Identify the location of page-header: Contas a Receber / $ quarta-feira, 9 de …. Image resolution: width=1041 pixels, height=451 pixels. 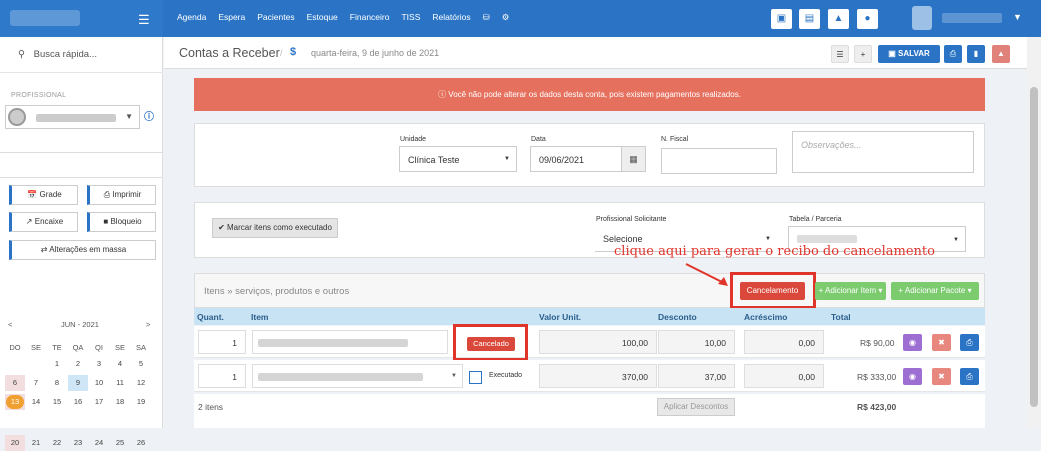
(595, 53).